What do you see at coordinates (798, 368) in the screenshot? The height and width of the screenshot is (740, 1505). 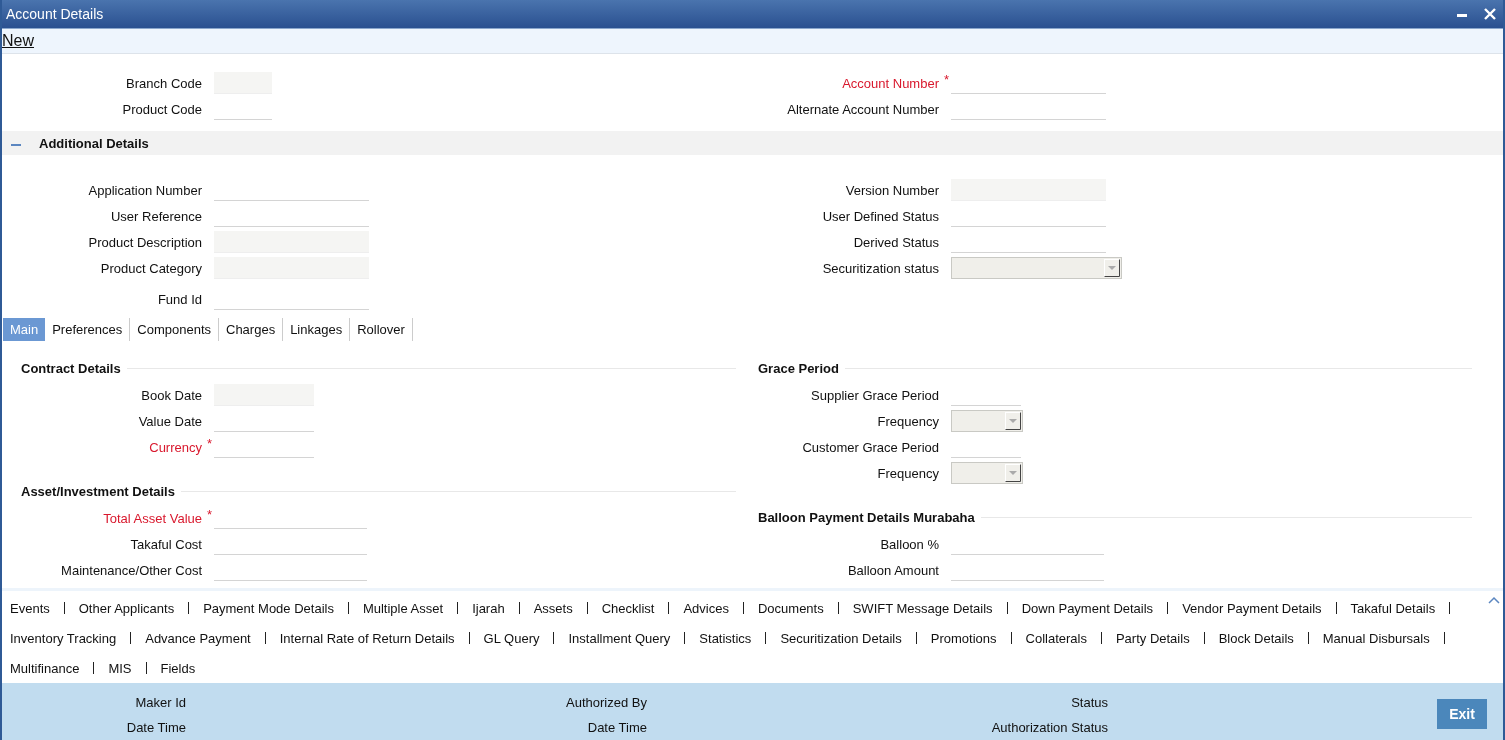 I see `section-title: Grace Period` at bounding box center [798, 368].